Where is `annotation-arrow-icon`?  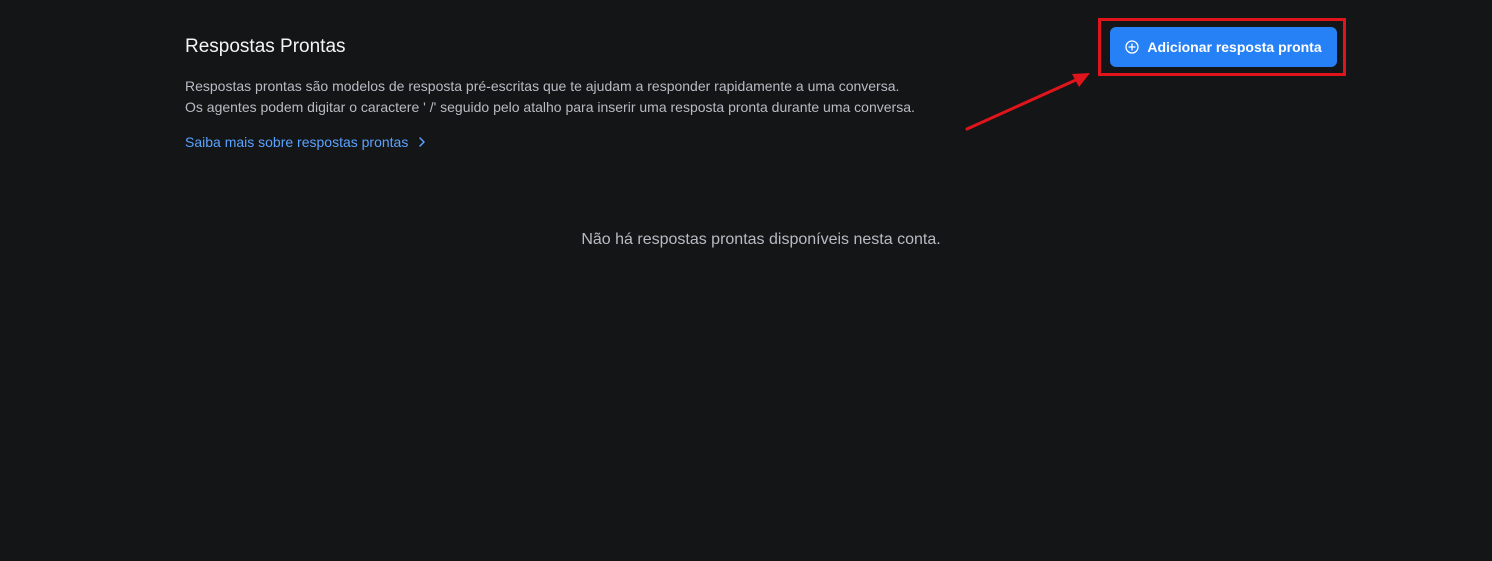 annotation-arrow-icon is located at coordinates (1027, 102).